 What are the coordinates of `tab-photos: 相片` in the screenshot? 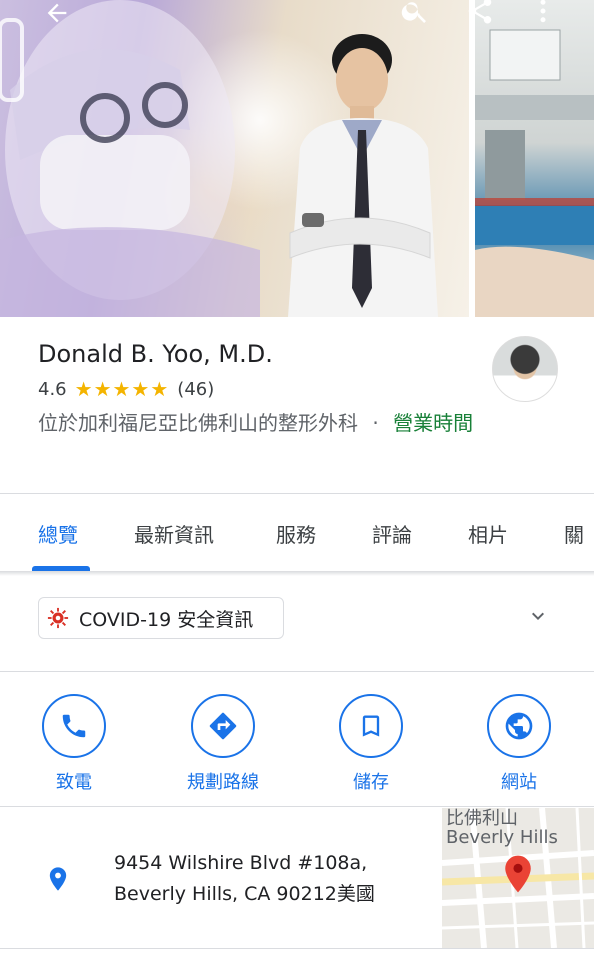 It's located at (488, 533).